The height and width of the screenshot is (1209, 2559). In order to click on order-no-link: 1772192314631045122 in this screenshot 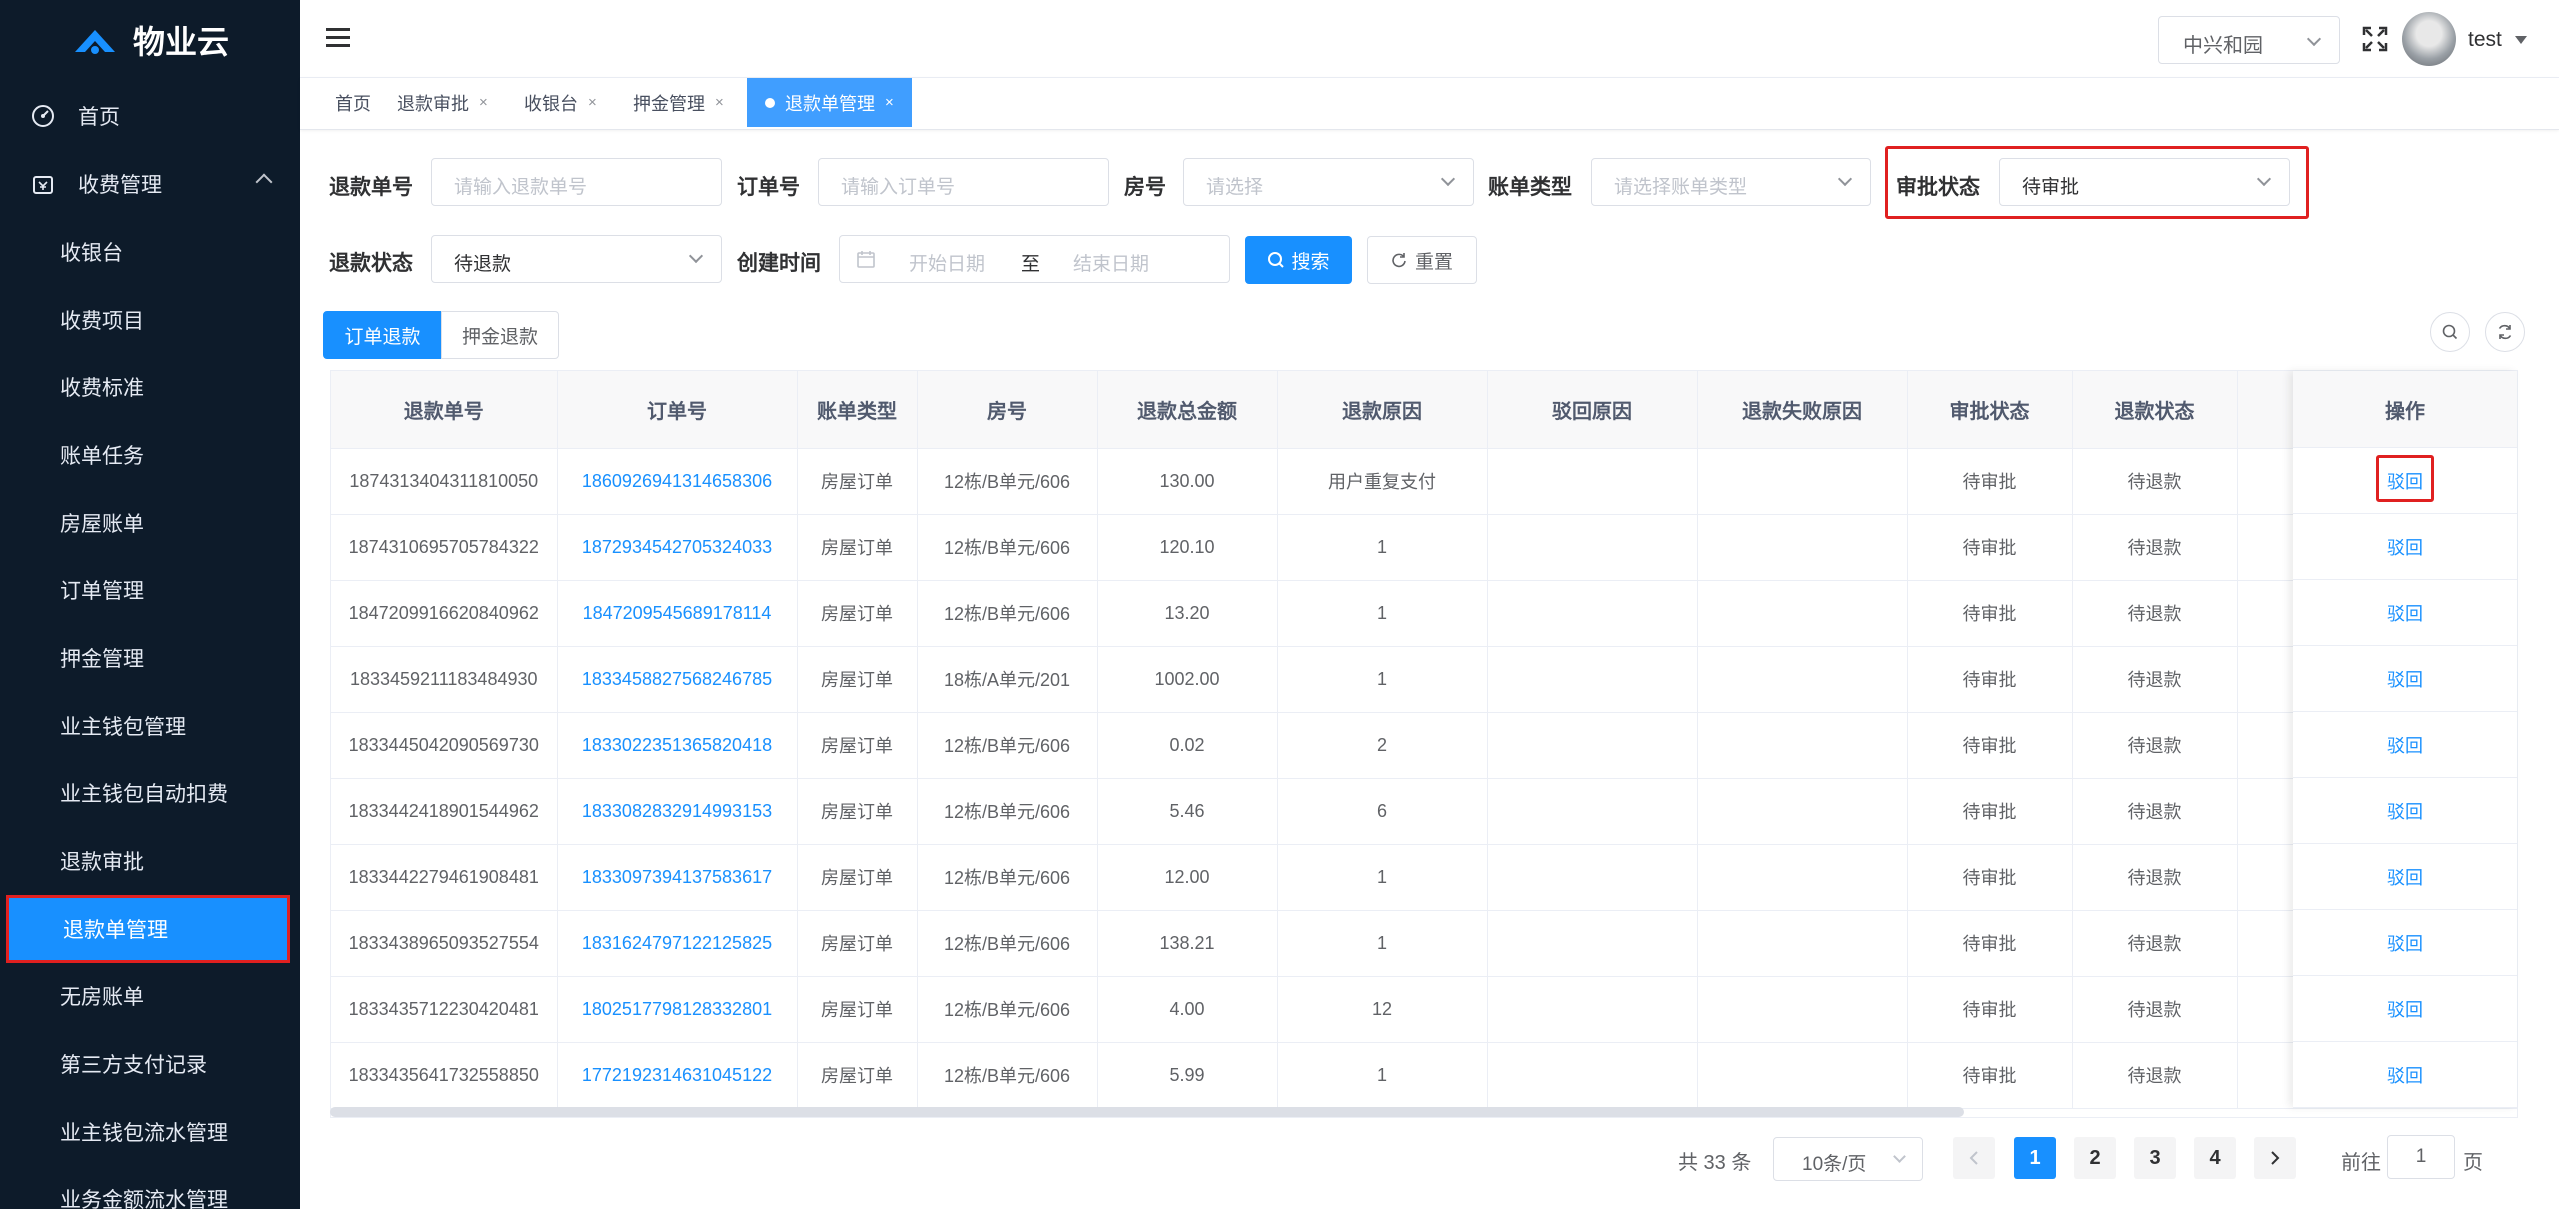, I will do `click(677, 1075)`.